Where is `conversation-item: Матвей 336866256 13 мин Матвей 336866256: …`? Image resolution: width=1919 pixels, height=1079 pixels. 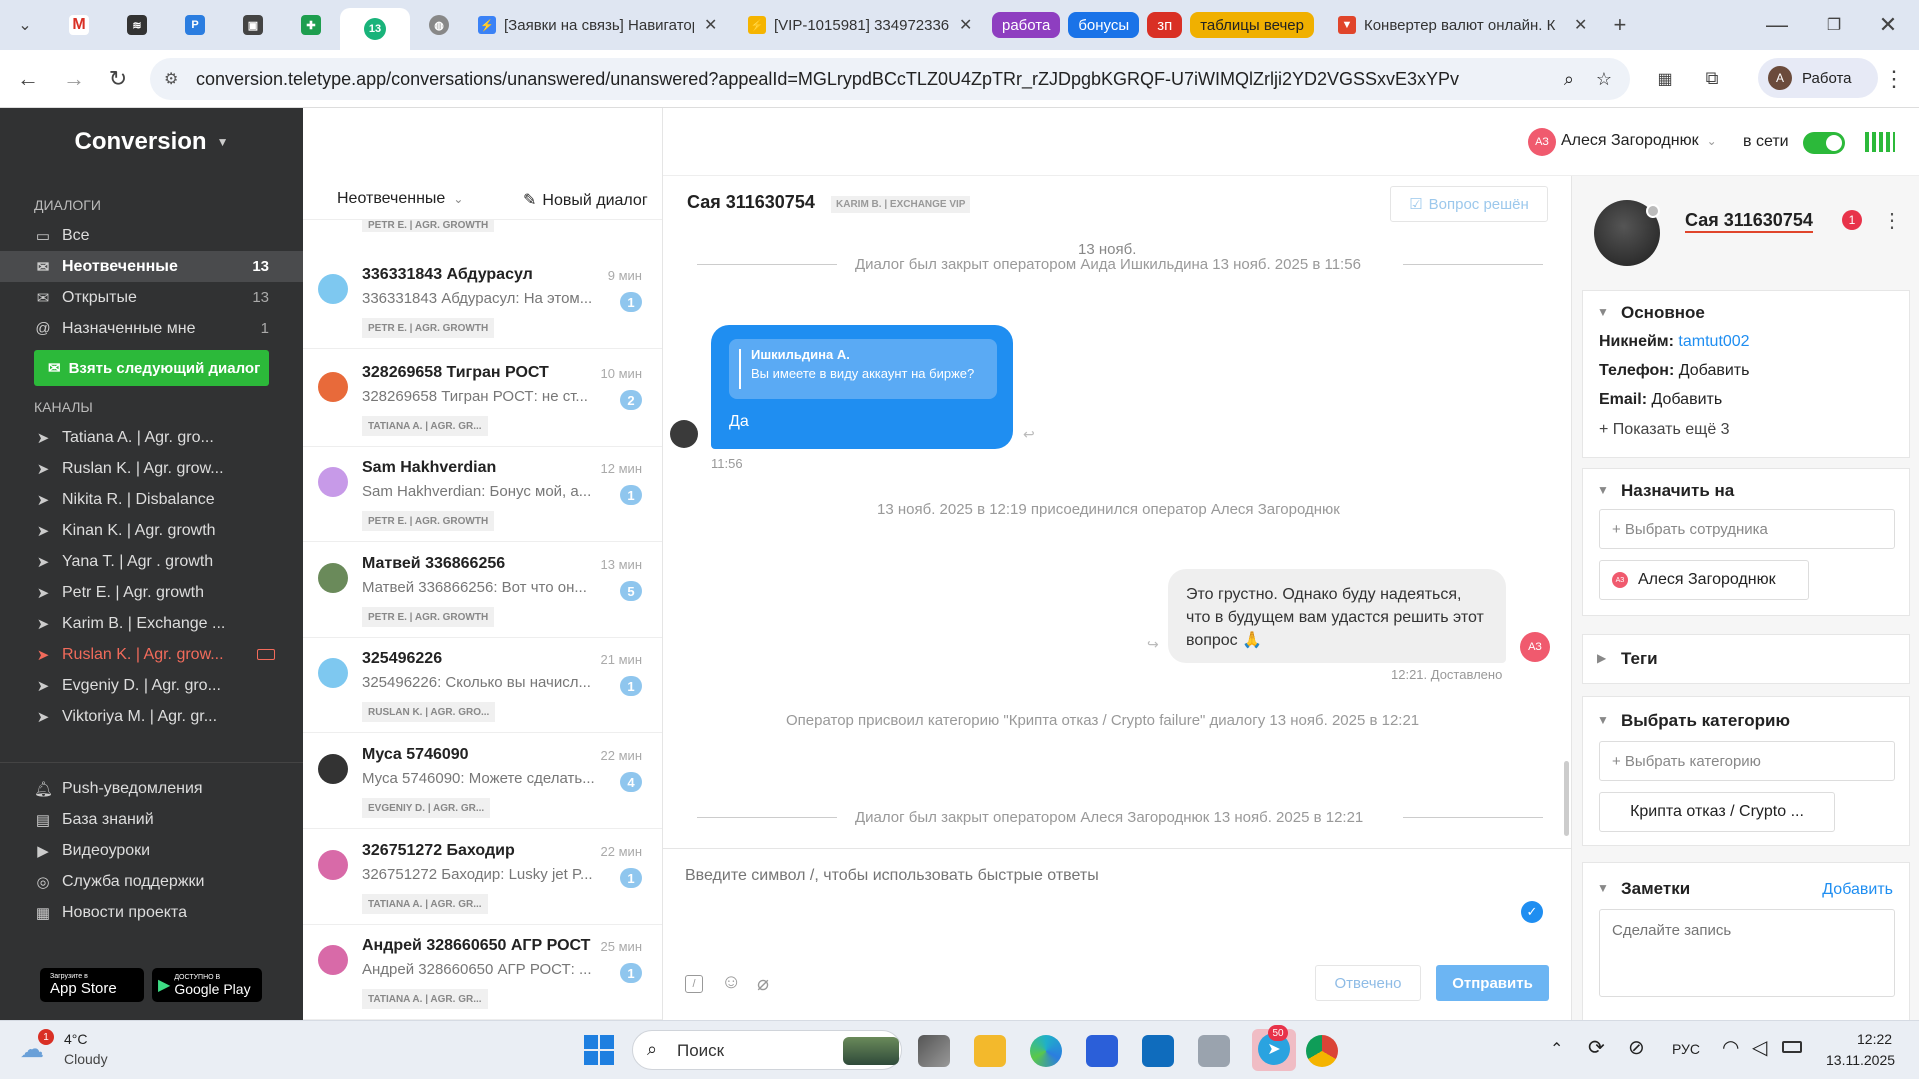
conversation-item: Матвей 336866256 13 мин Матвей 336866256: … is located at coordinates (482, 590).